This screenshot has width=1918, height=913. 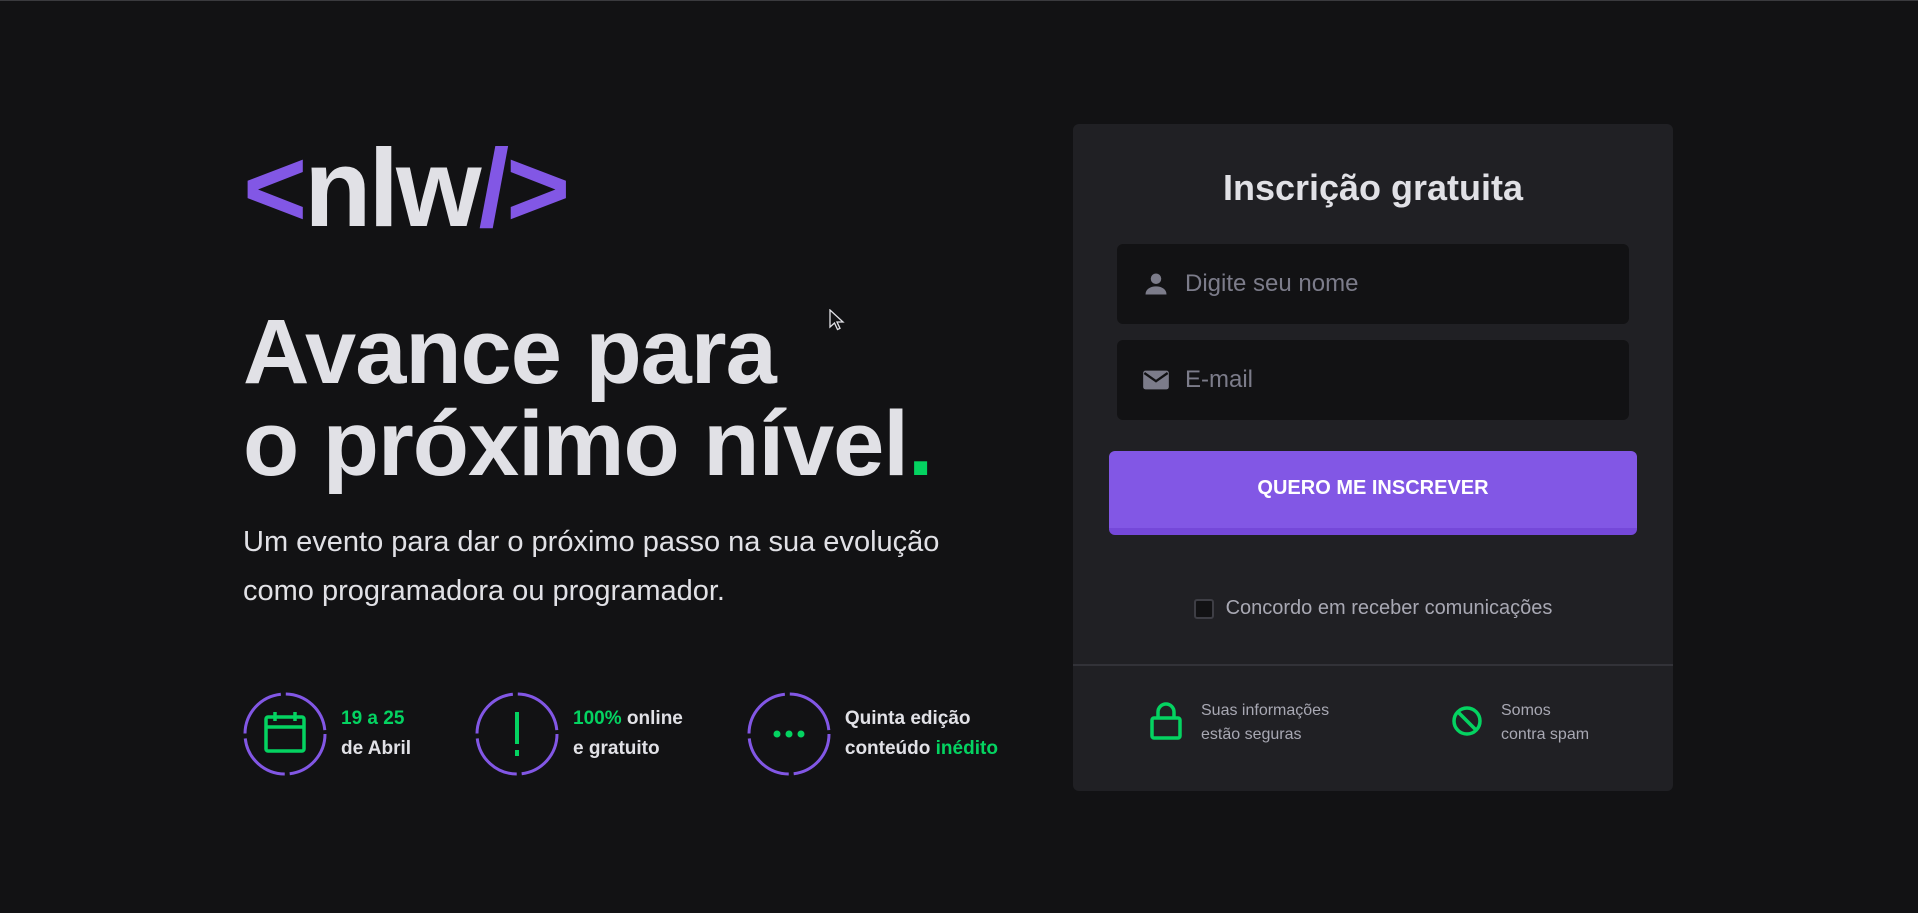 What do you see at coordinates (1156, 380) in the screenshot?
I see `mail-icon` at bounding box center [1156, 380].